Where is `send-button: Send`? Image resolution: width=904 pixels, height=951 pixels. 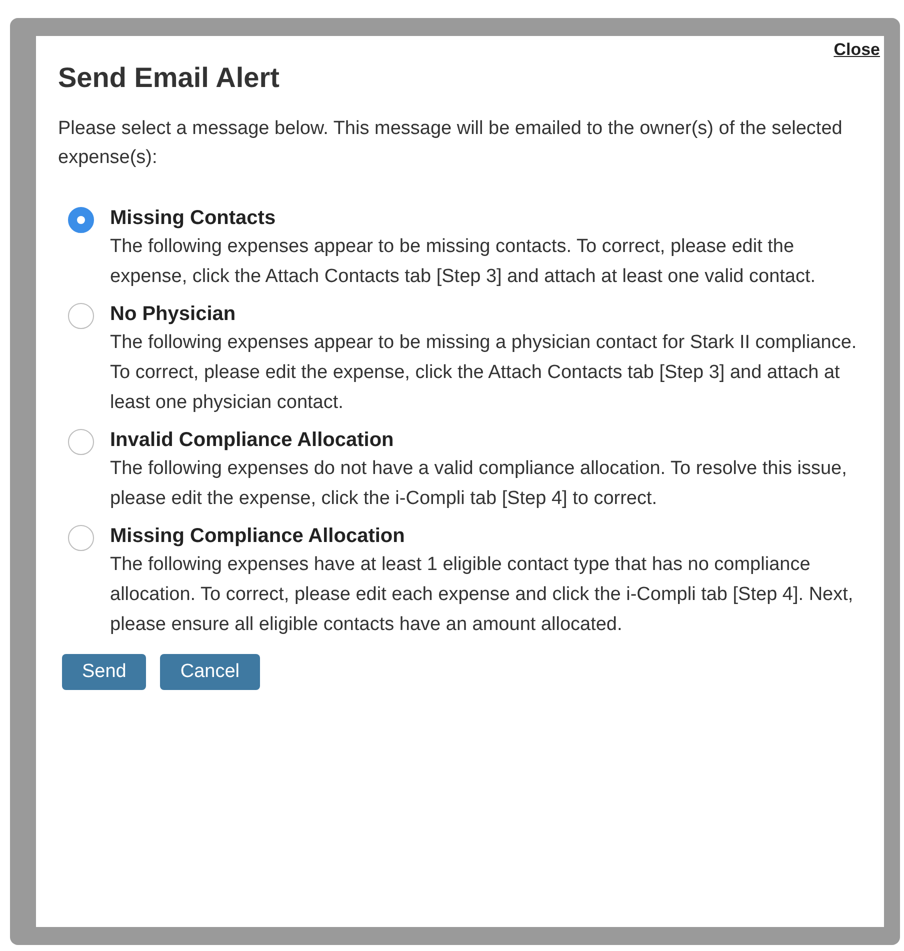
send-button: Send is located at coordinates (104, 672).